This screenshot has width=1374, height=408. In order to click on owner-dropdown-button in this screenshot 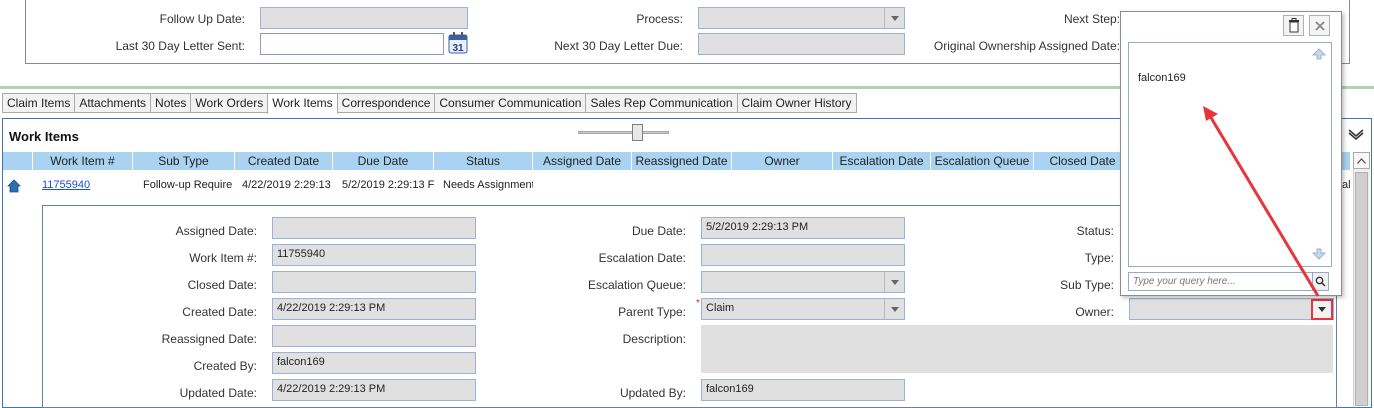, I will do `click(1322, 309)`.